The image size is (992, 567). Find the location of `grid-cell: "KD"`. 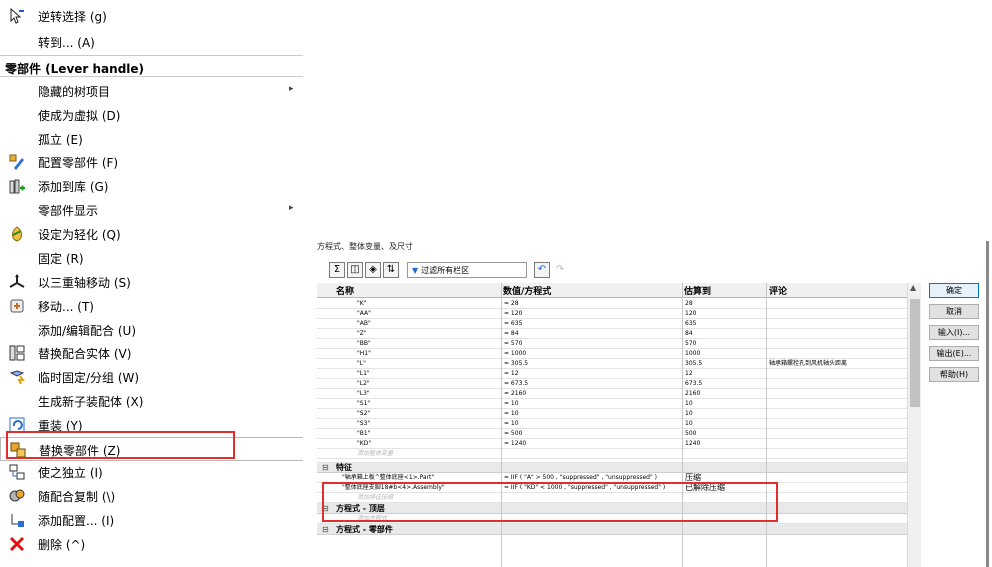

grid-cell: "KD" is located at coordinates (364, 443).